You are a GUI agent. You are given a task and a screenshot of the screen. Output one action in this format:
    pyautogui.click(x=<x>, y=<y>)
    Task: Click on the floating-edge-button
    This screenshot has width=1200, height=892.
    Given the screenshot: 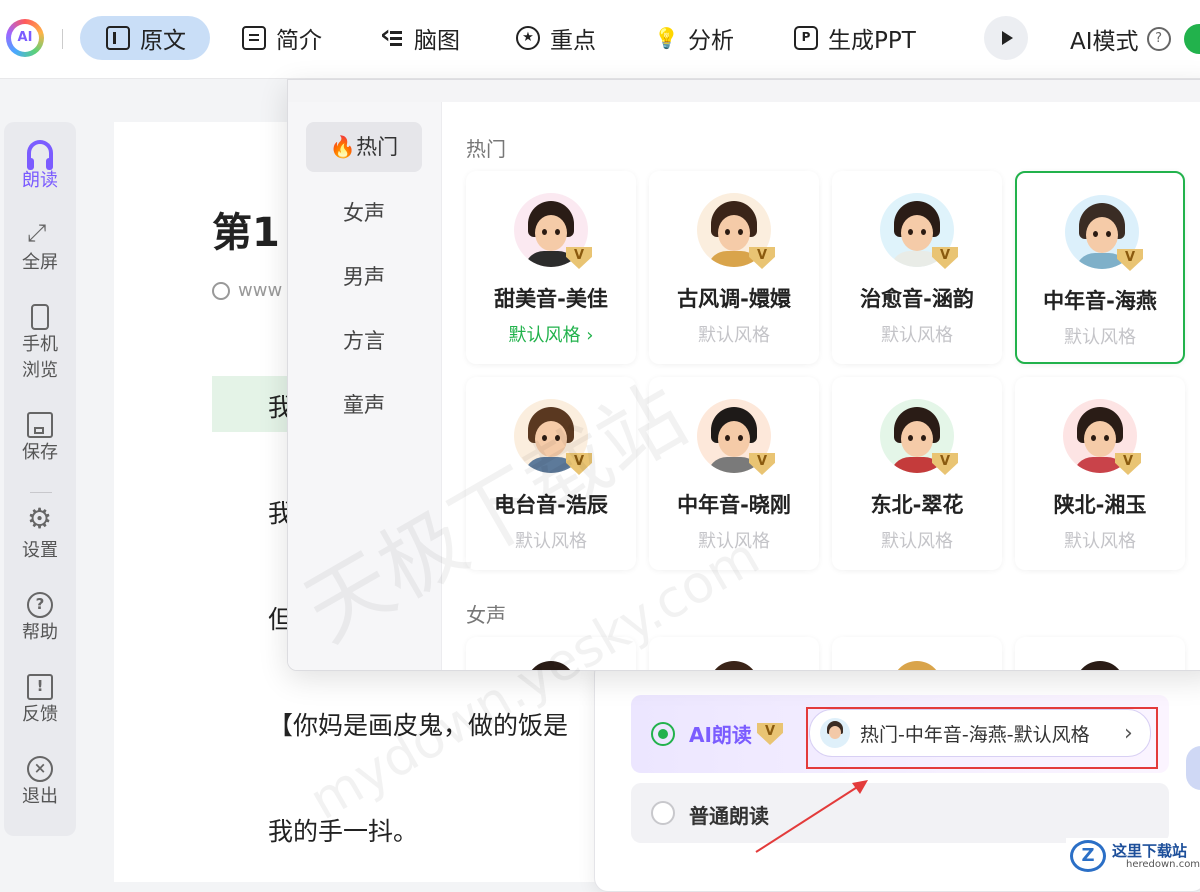 What is the action you would take?
    pyautogui.click(x=1193, y=768)
    